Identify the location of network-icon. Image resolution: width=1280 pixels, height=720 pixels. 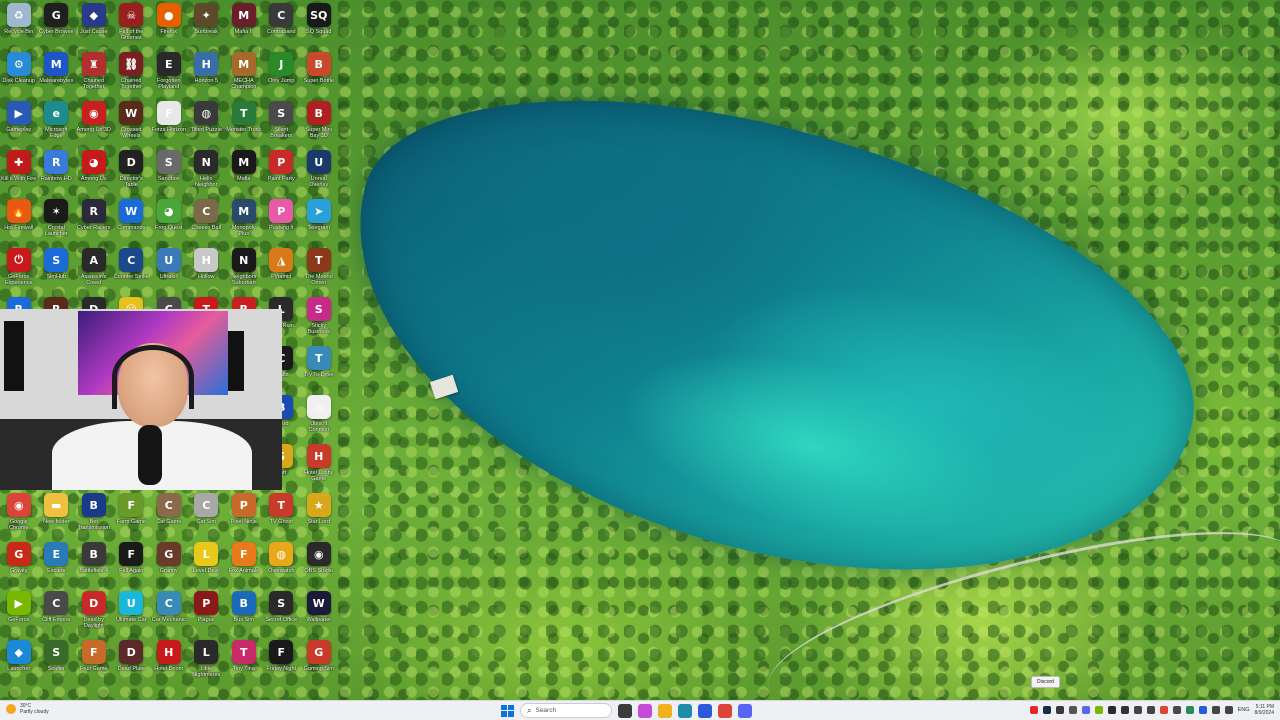
(1215, 710).